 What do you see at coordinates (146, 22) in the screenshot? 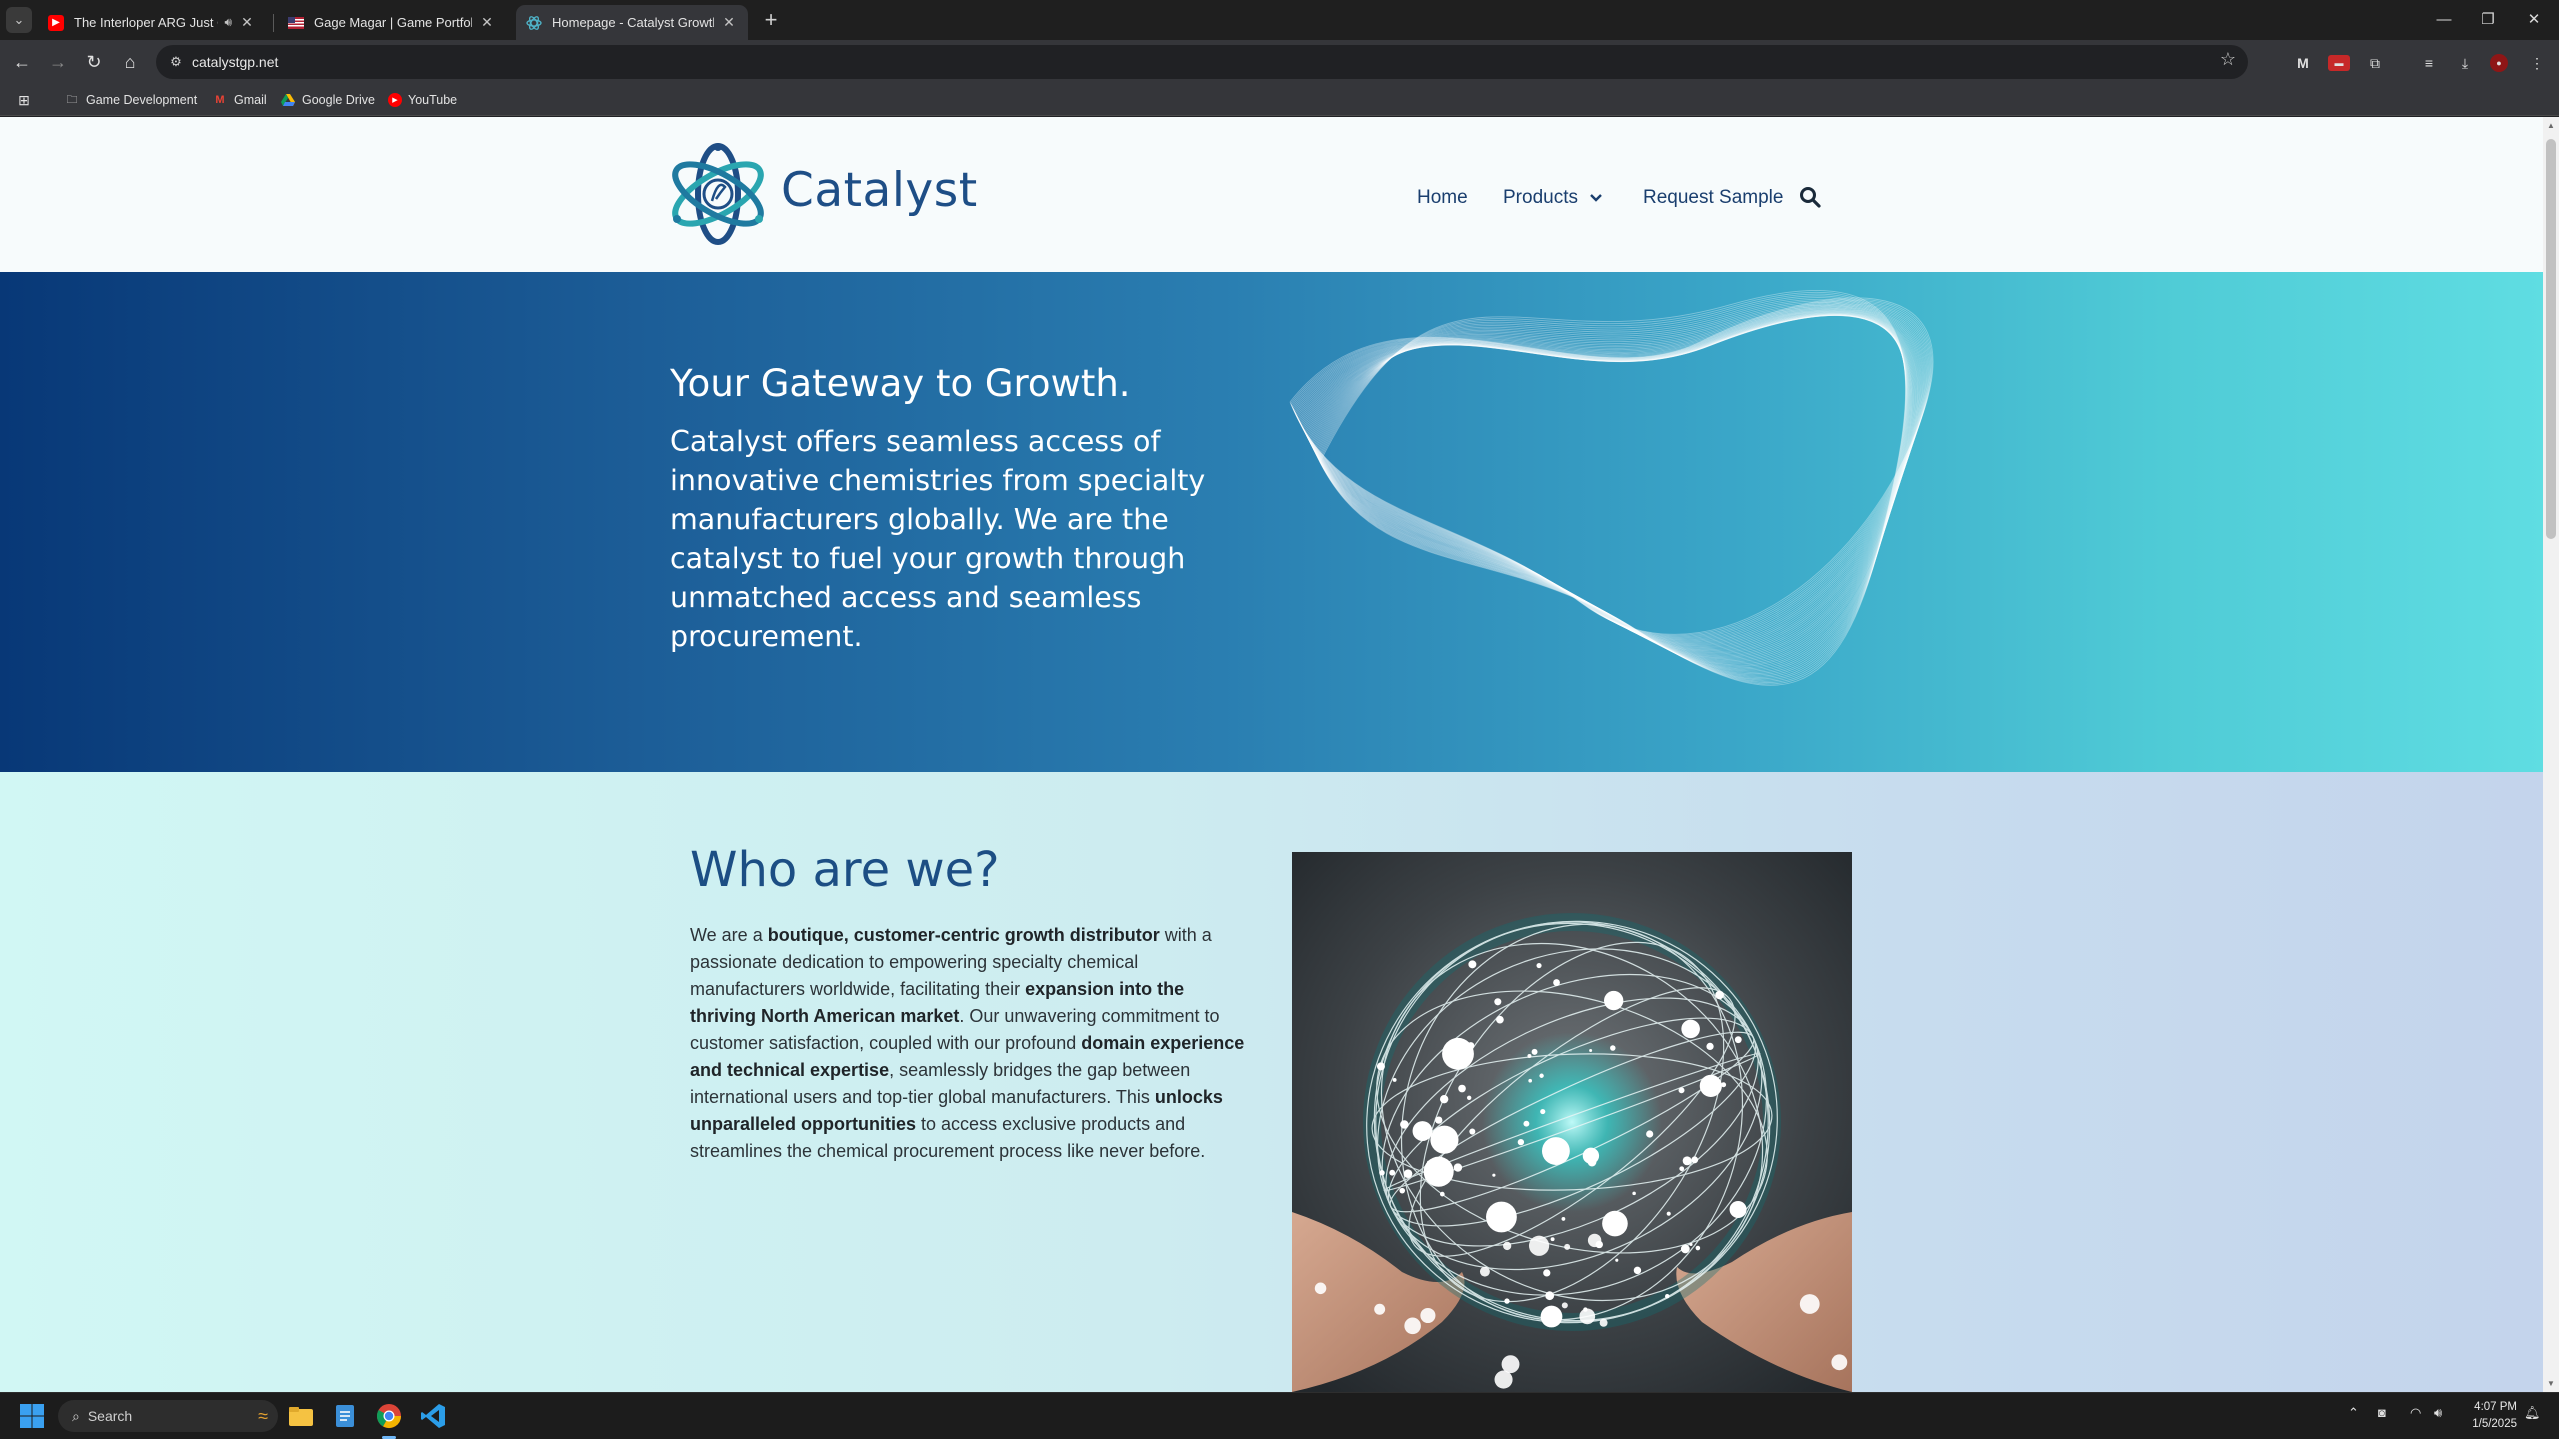
I see `tab-title: The Interloper ARG Just Got` at bounding box center [146, 22].